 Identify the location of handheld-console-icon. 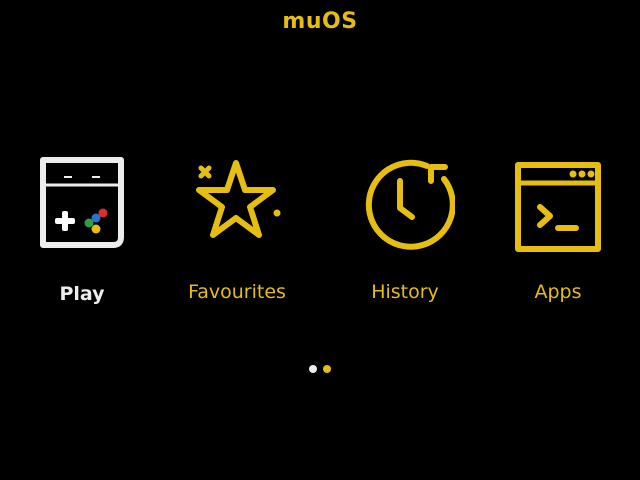
(82, 202).